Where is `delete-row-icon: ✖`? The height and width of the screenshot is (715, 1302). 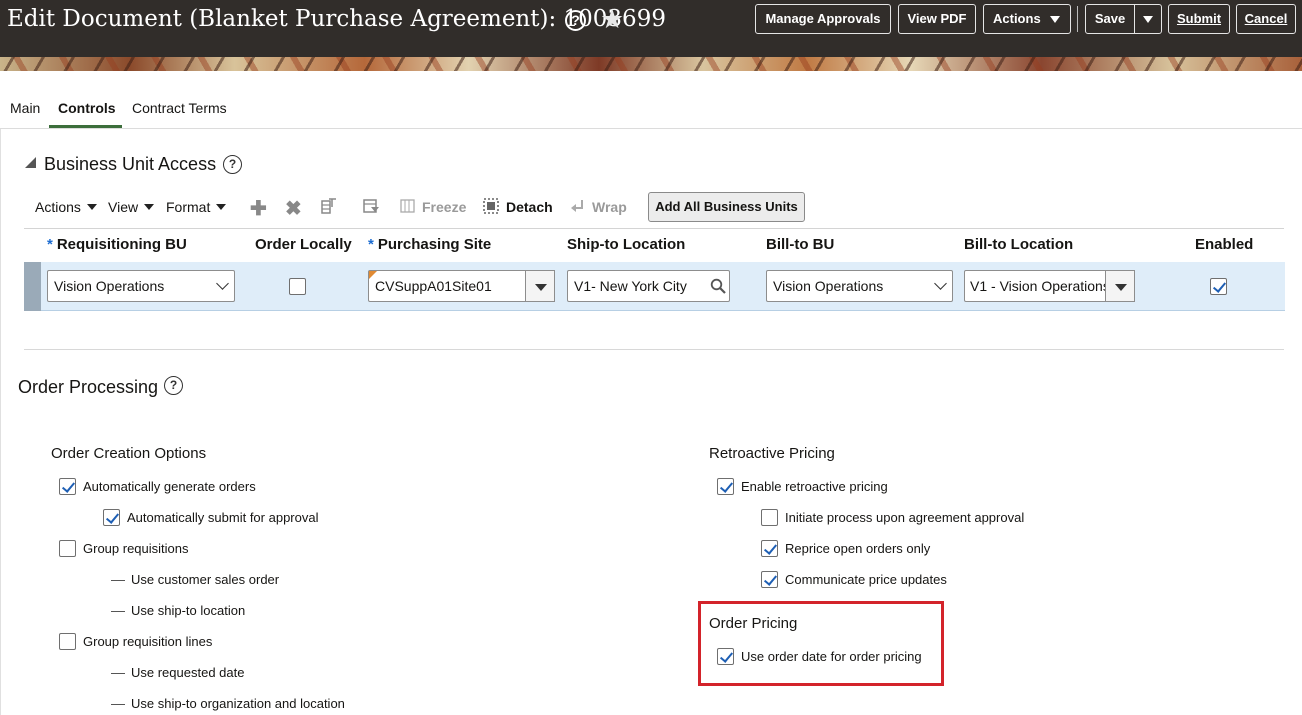
delete-row-icon: ✖ is located at coordinates (293, 208).